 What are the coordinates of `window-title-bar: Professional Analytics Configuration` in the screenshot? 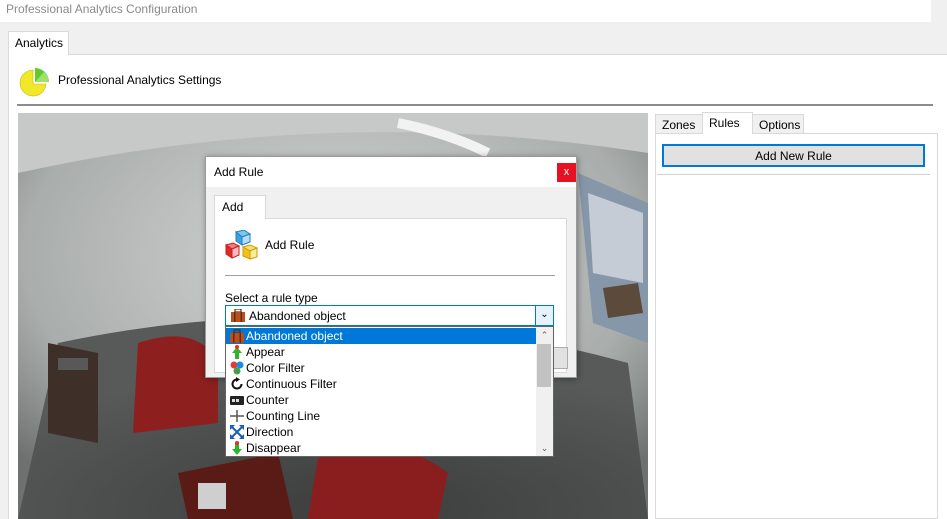 It's located at (473, 11).